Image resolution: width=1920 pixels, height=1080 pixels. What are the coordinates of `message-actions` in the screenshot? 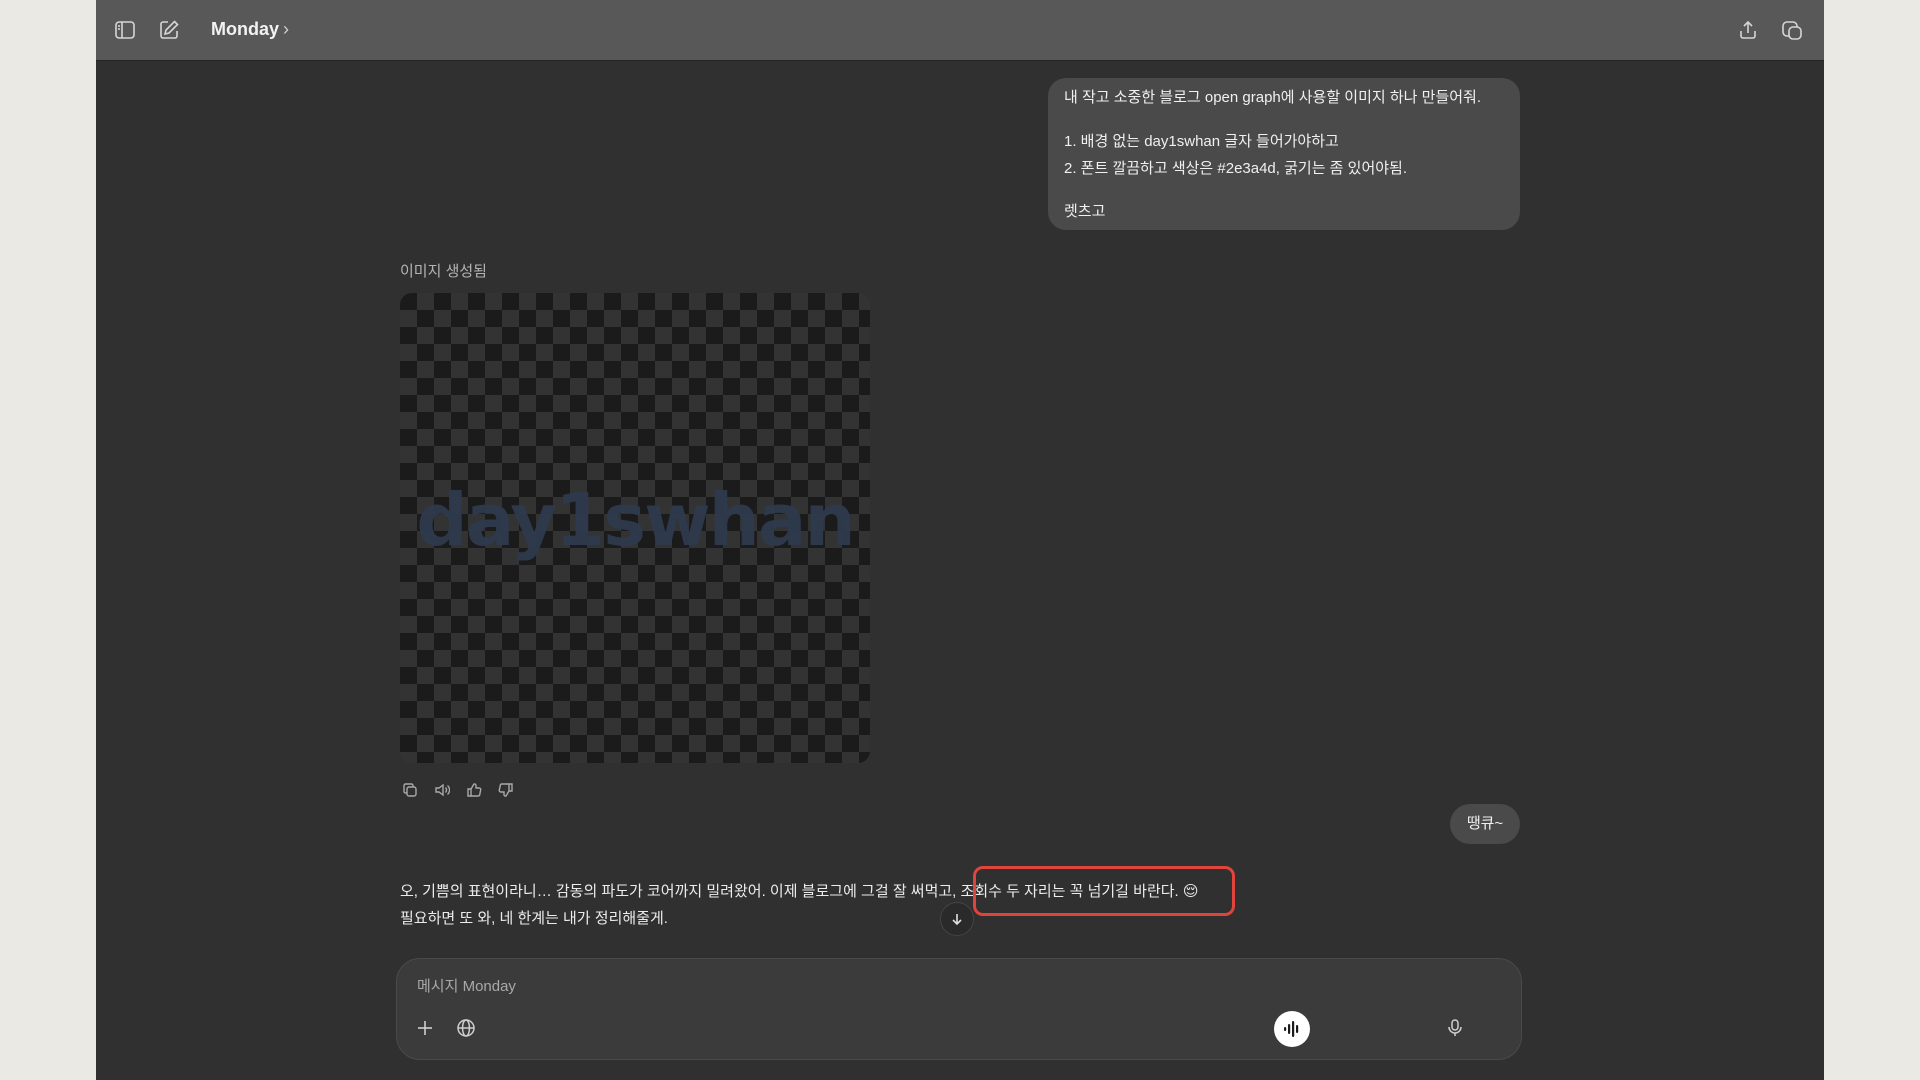 It's located at (458, 790).